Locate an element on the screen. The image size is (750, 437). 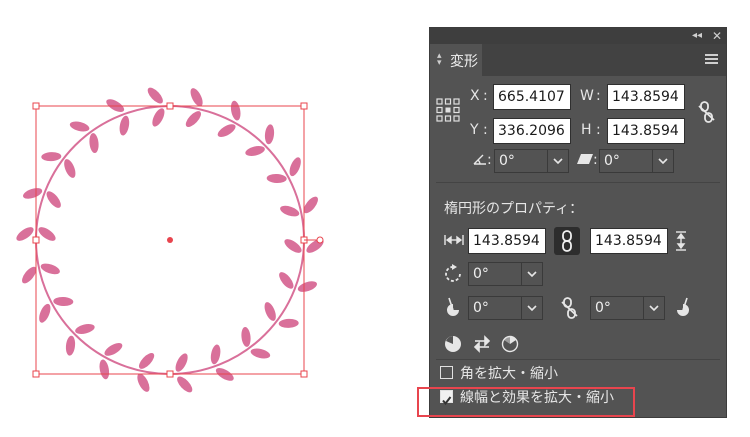
tab-expand-icon: ▴ ▾ is located at coordinates (439, 60).